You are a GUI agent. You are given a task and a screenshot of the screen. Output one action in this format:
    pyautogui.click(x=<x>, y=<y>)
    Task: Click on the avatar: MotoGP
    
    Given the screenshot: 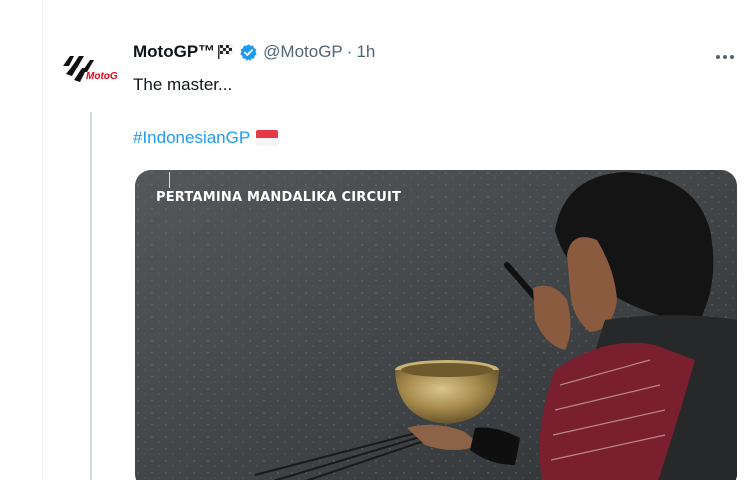 What is the action you would take?
    pyautogui.click(x=92, y=71)
    